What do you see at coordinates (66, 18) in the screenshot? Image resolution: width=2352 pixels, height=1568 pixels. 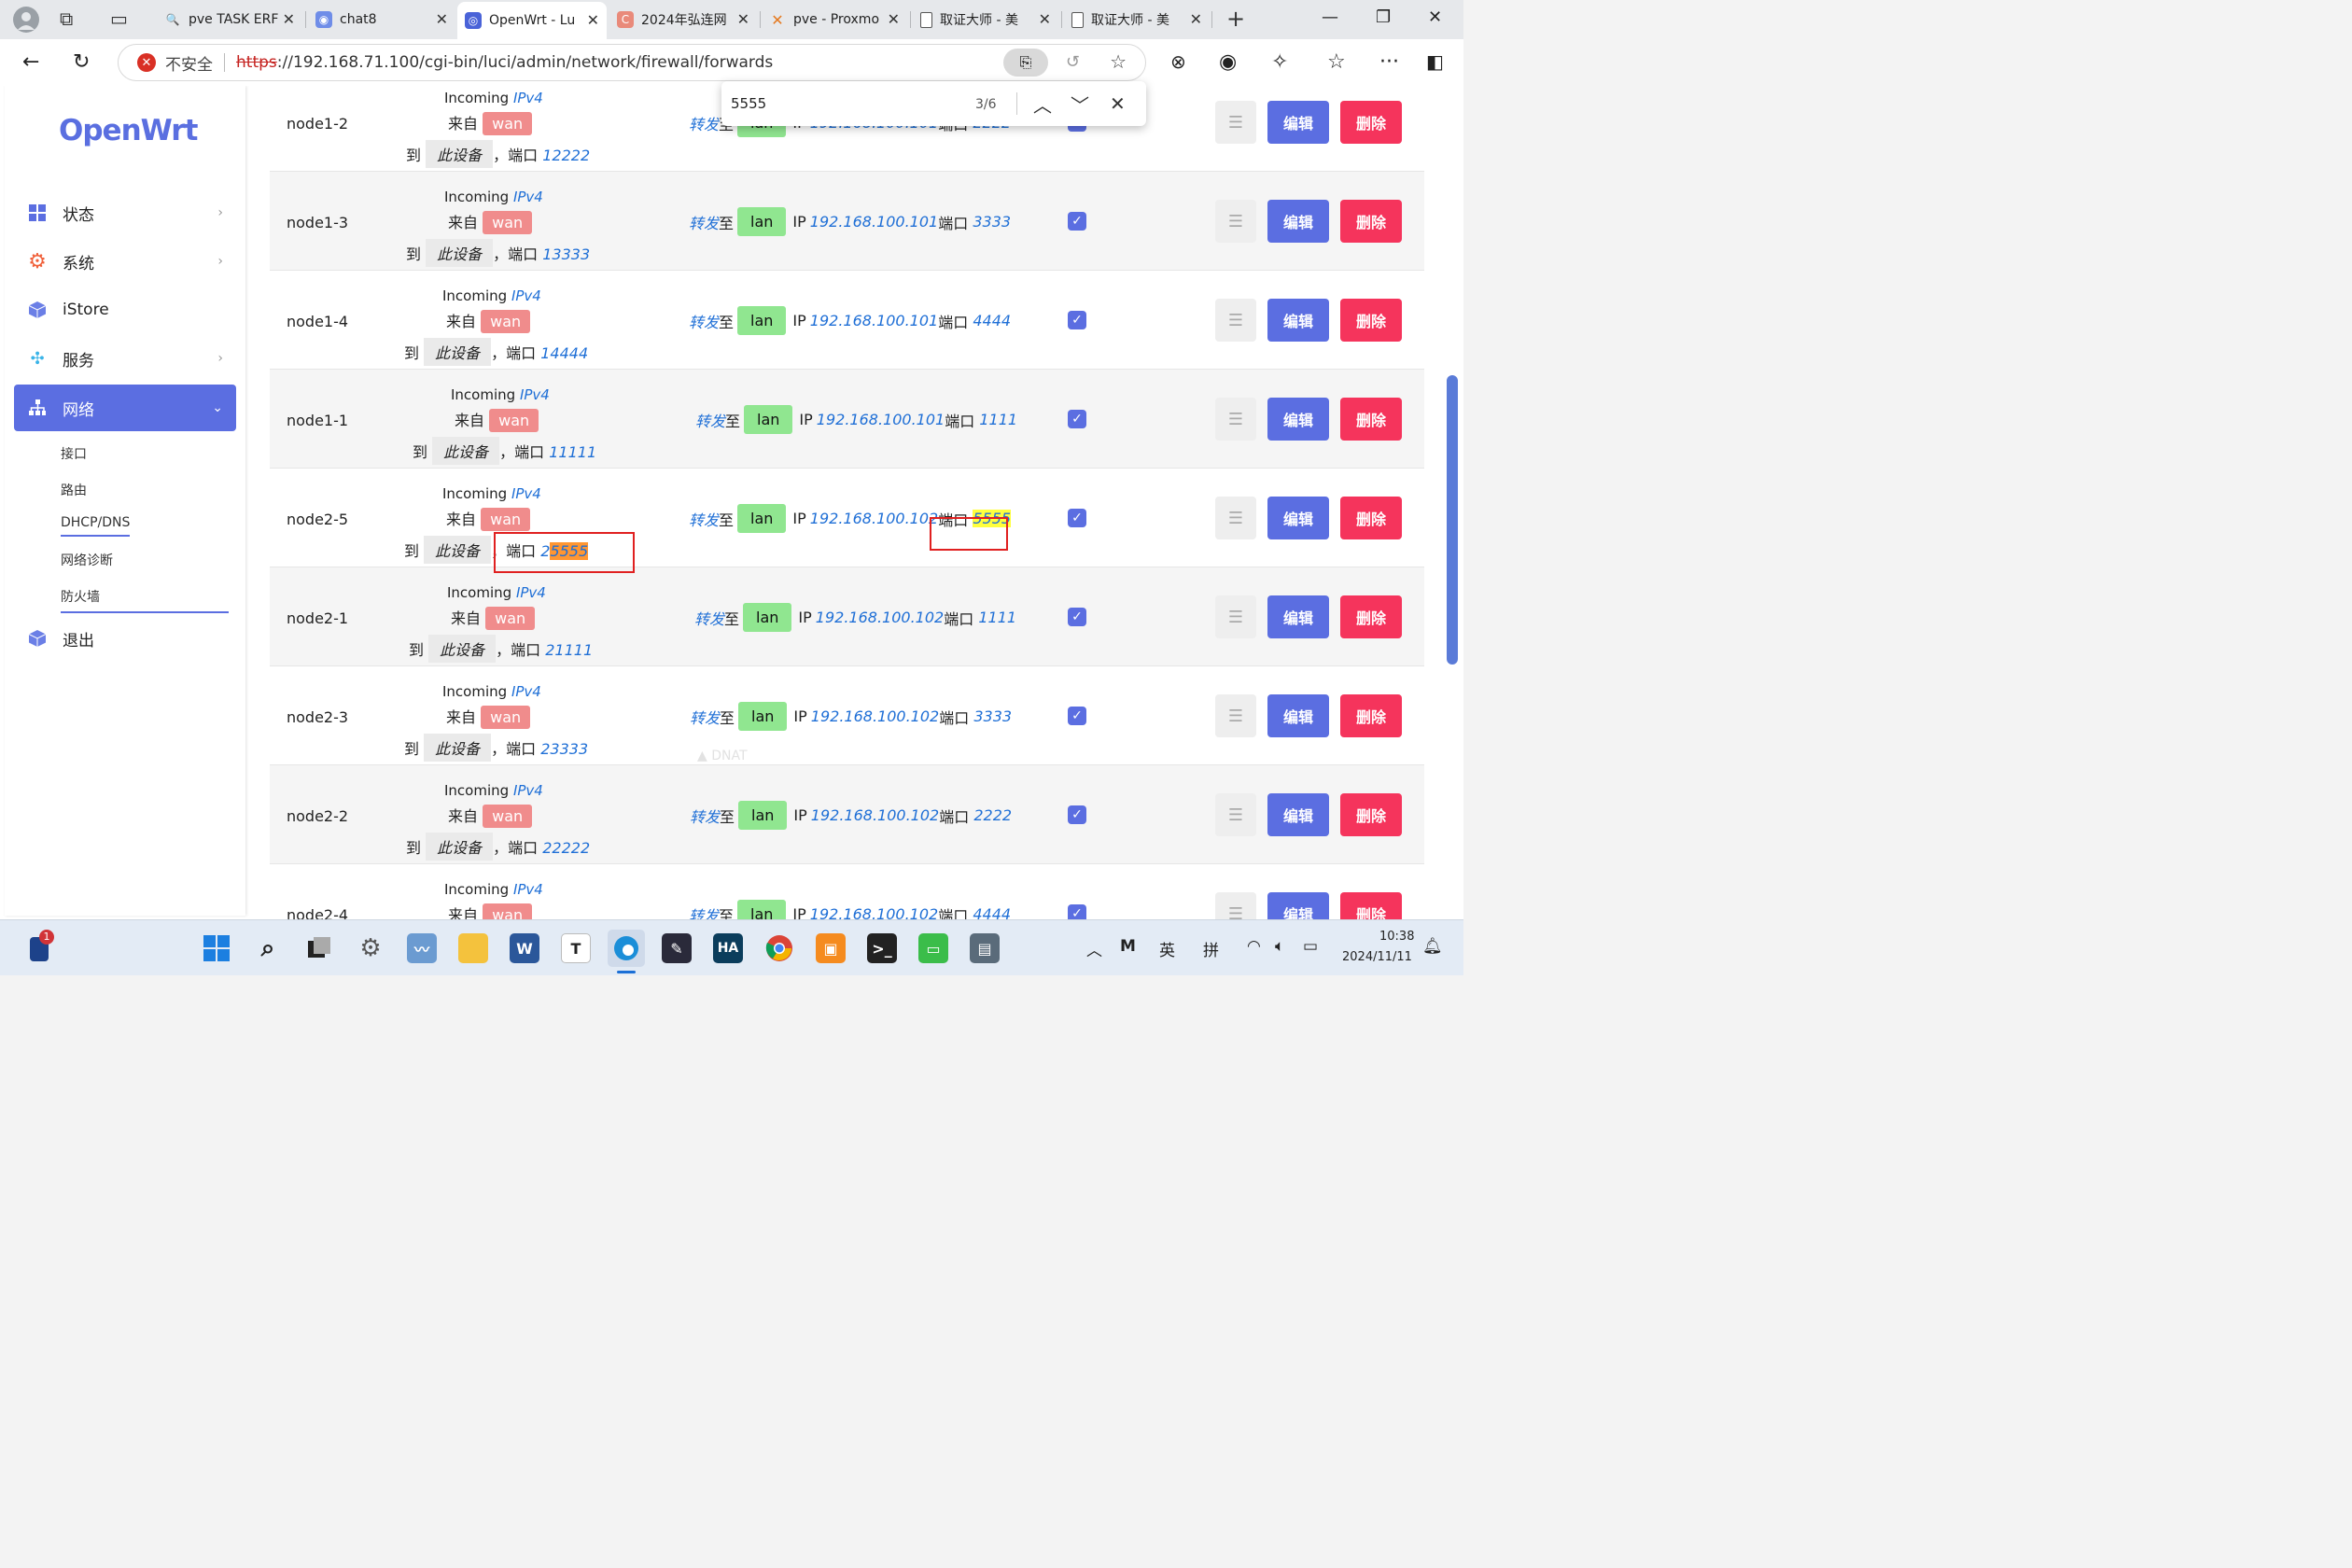 I see `workspaces-icon: ⧉` at bounding box center [66, 18].